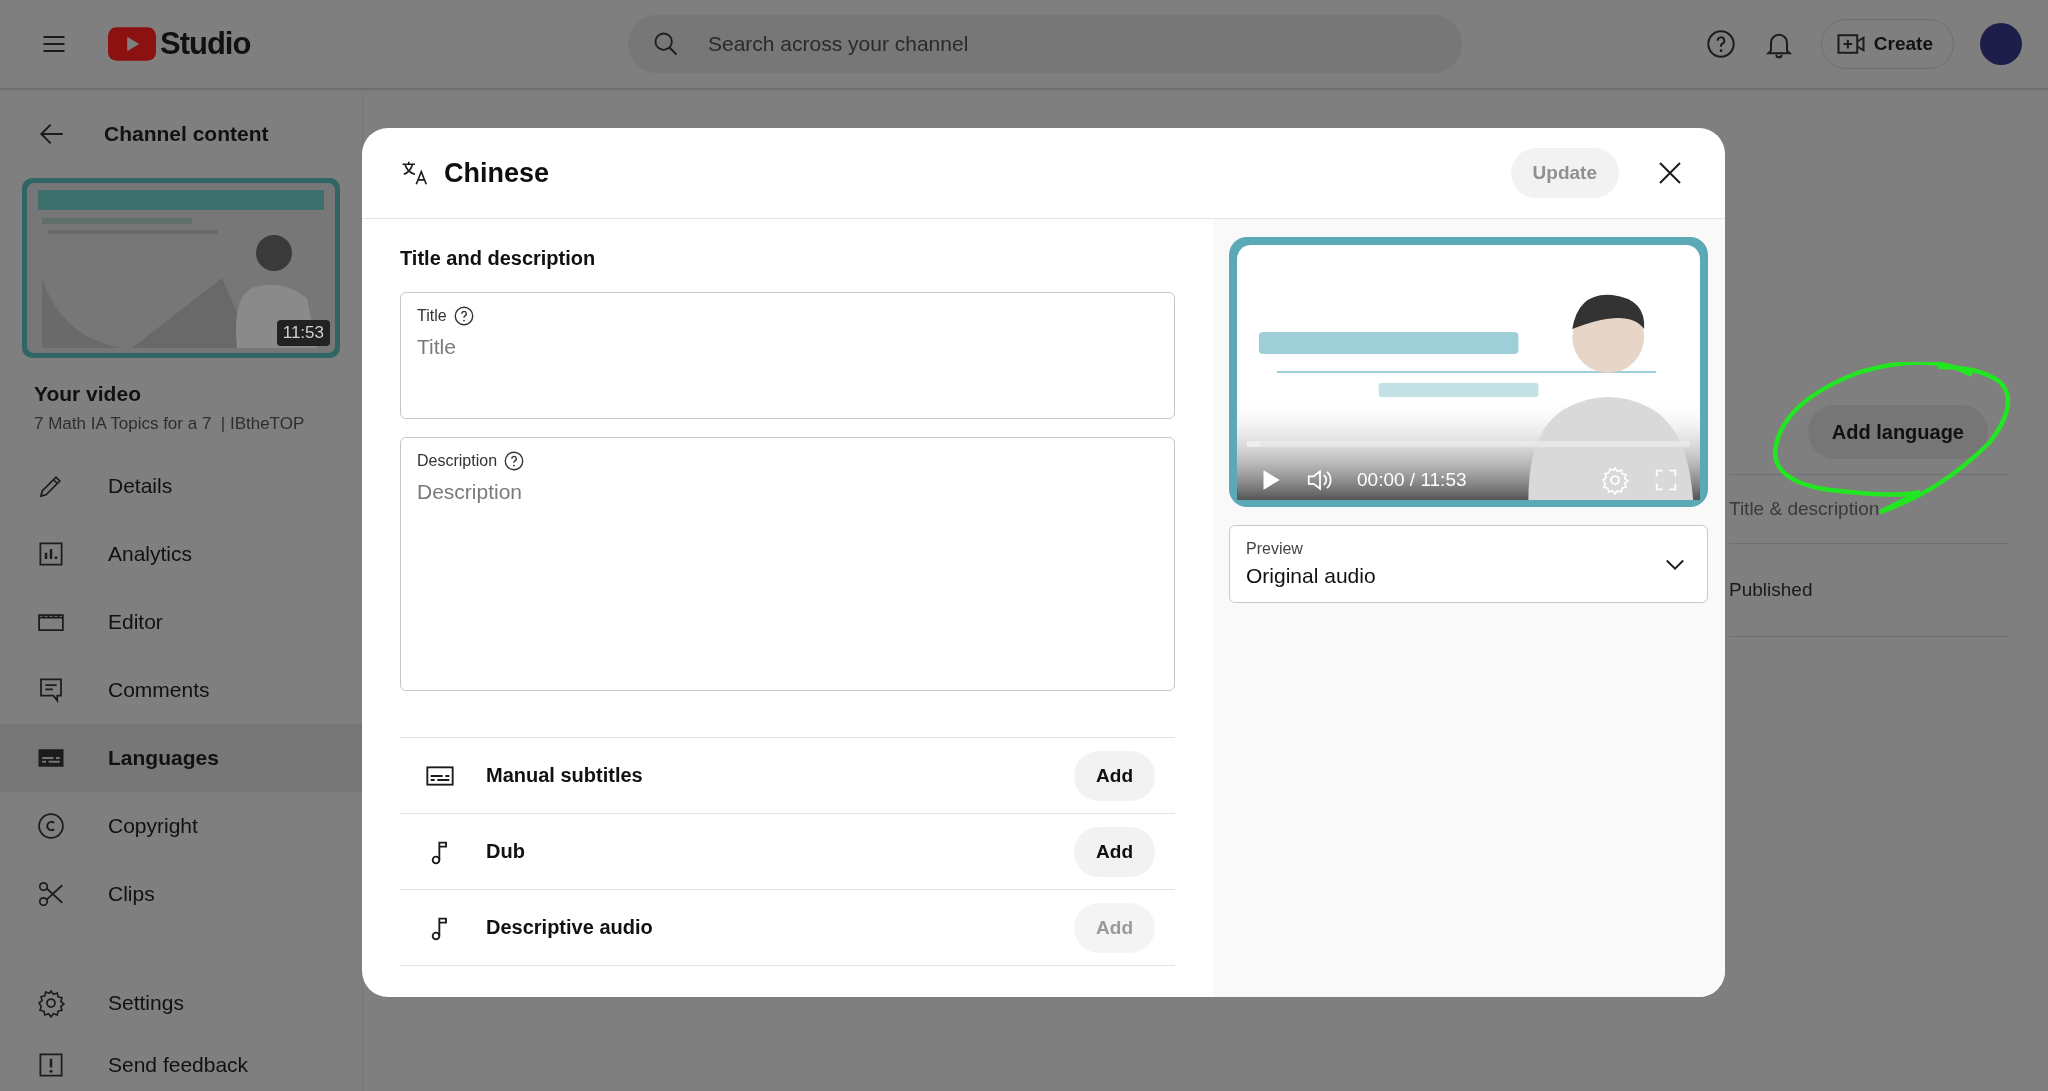 Image resolution: width=2048 pixels, height=1091 pixels. What do you see at coordinates (181, 894) in the screenshot?
I see `nav-item: Clips` at bounding box center [181, 894].